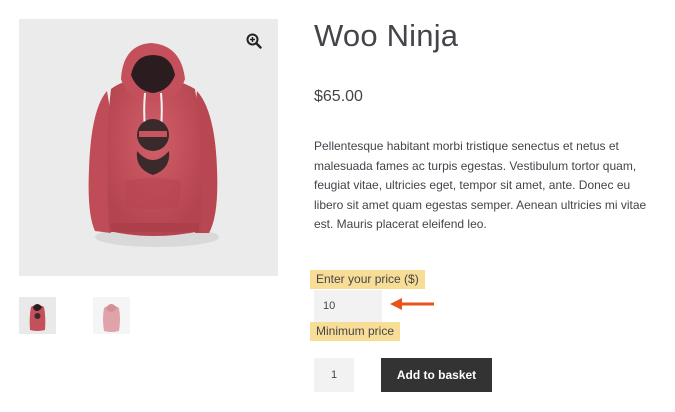  What do you see at coordinates (111, 315) in the screenshot?
I see `thumbnail-hoodie-back` at bounding box center [111, 315].